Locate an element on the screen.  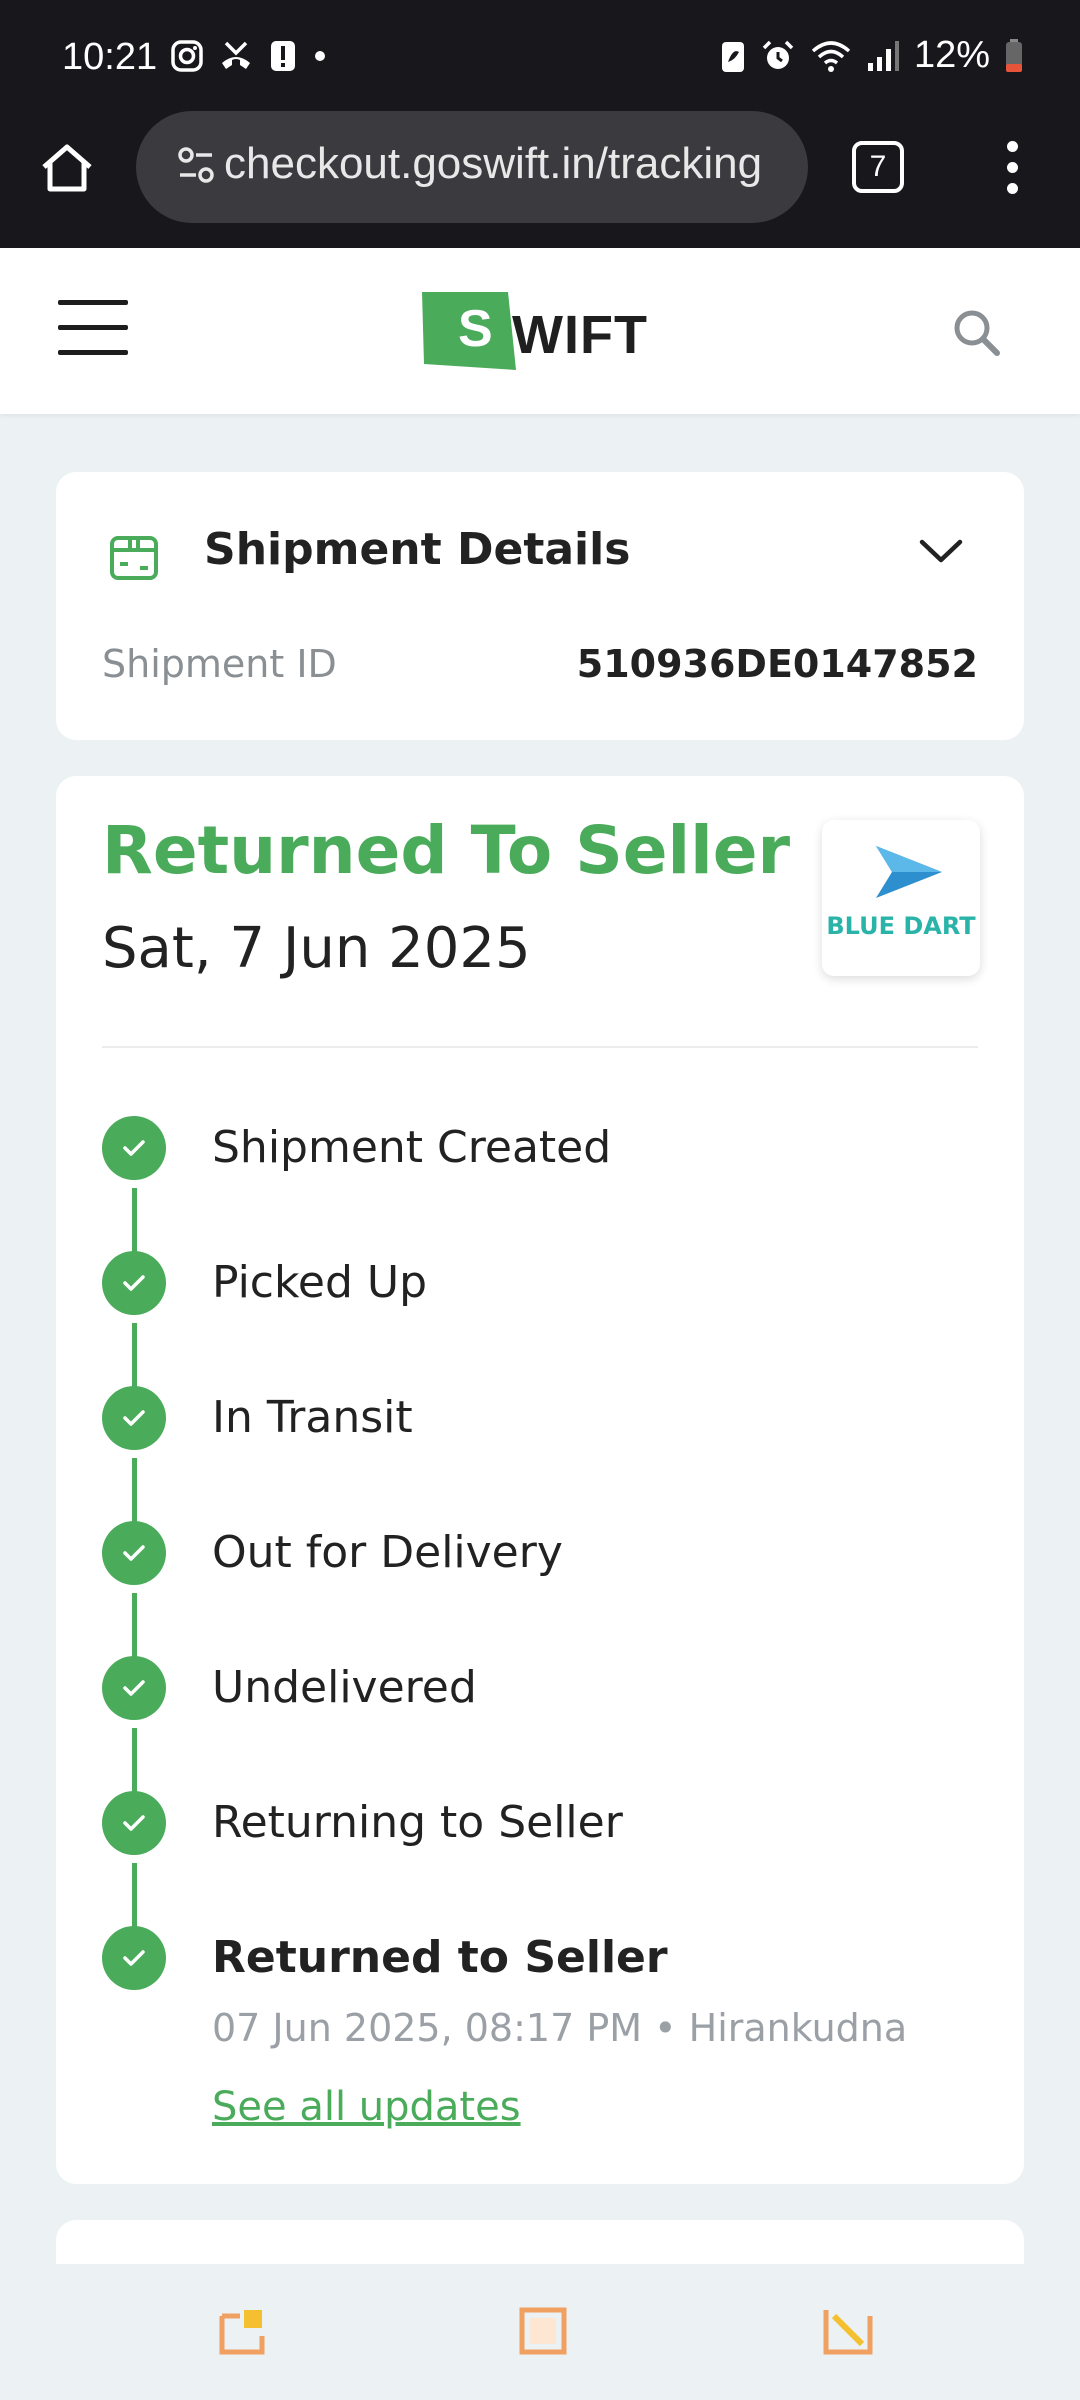
system-nav-bar is located at coordinates (540, 2332).